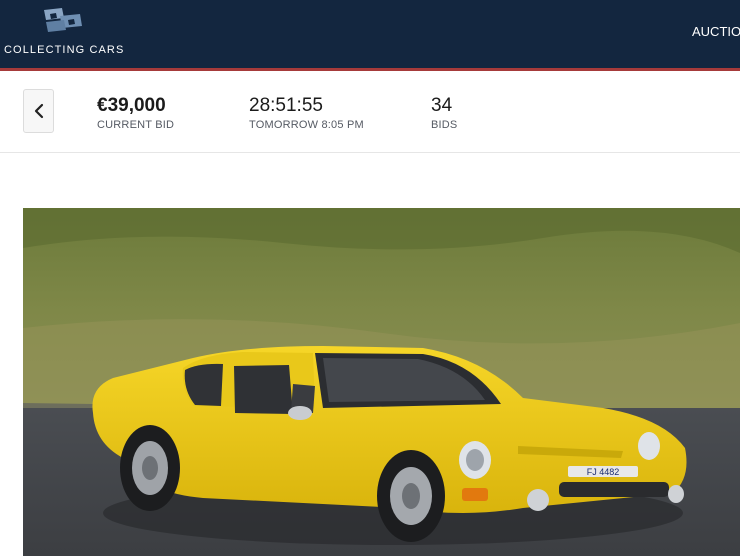 The width and height of the screenshot is (740, 556). Describe the element at coordinates (286, 105) in the screenshot. I see `countdown-value: 28:51:55` at that location.